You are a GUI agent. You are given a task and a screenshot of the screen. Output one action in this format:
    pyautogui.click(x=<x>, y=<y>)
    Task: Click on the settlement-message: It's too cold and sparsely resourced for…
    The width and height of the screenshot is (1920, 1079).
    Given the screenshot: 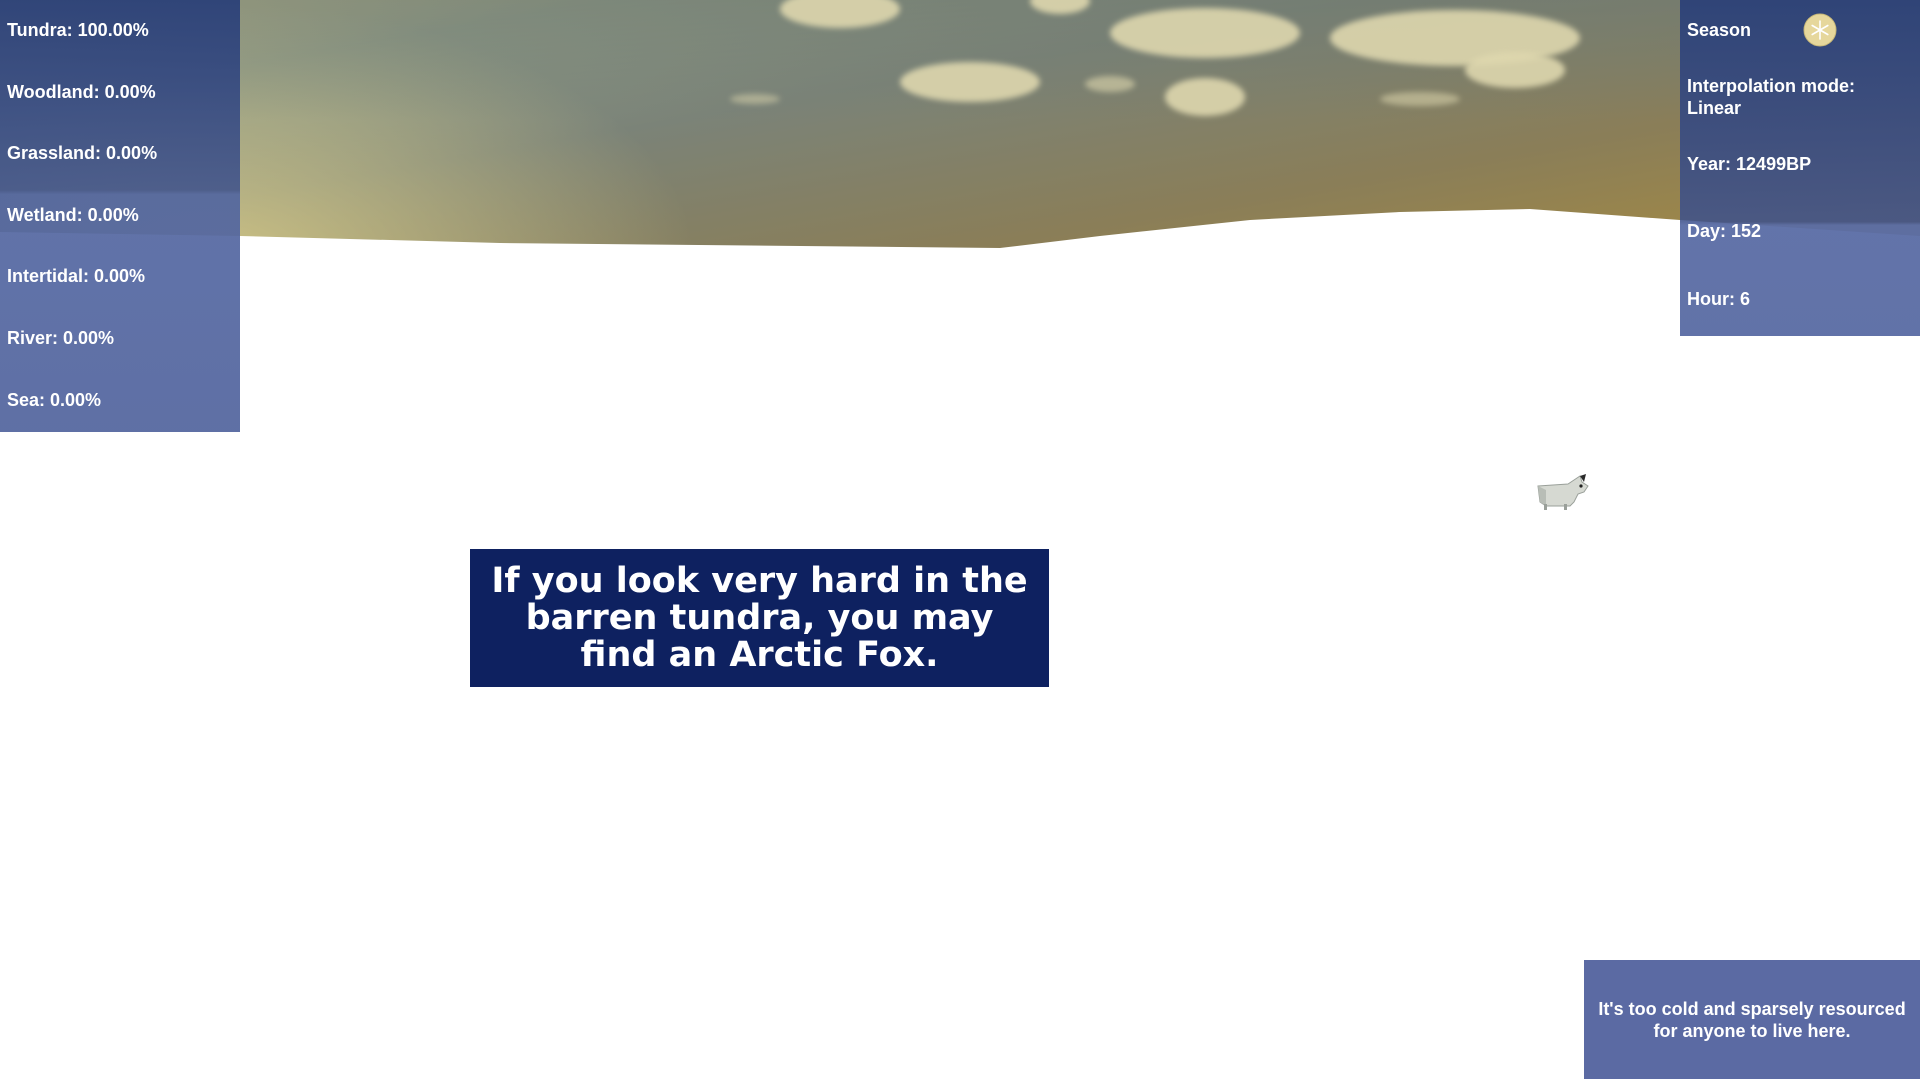 What is the action you would take?
    pyautogui.click(x=1752, y=1019)
    